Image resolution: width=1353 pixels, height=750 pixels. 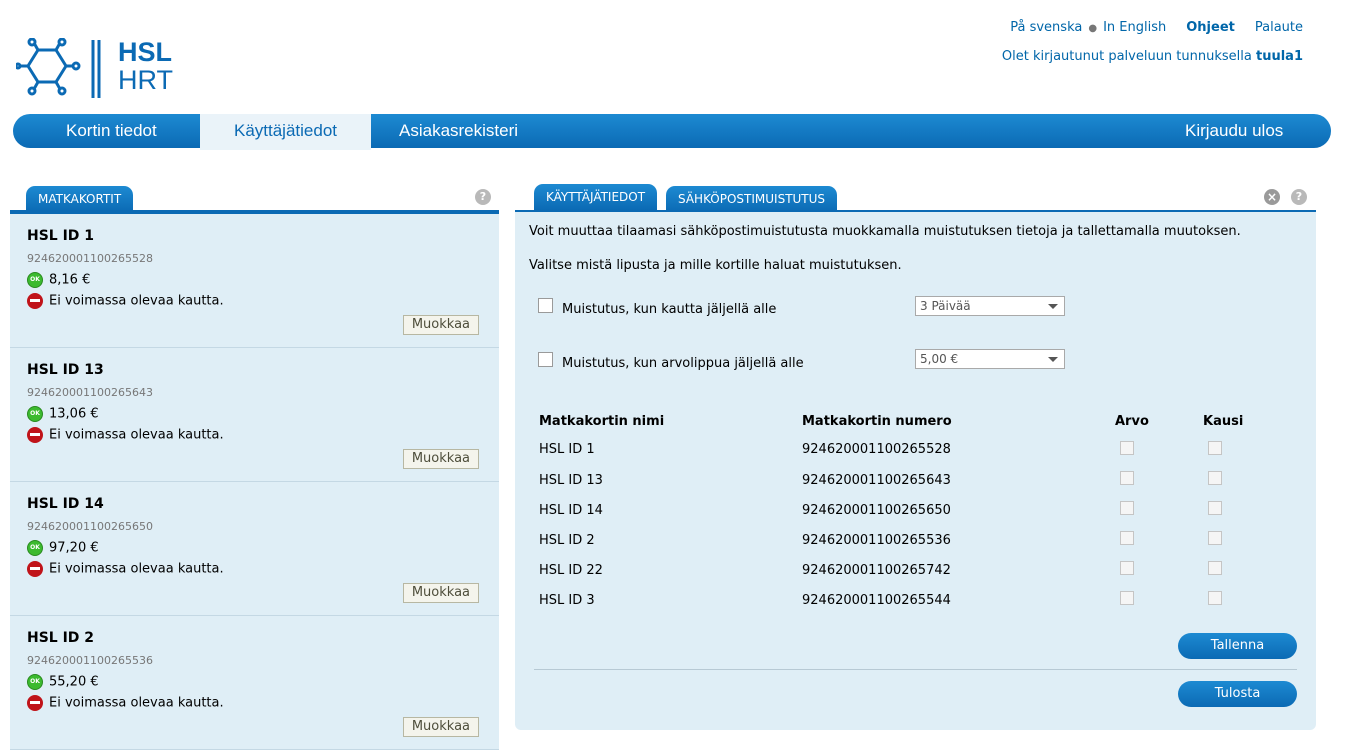 I want to click on tab-user-info: KÄYTTÄJÄTIEDOT, so click(x=596, y=197).